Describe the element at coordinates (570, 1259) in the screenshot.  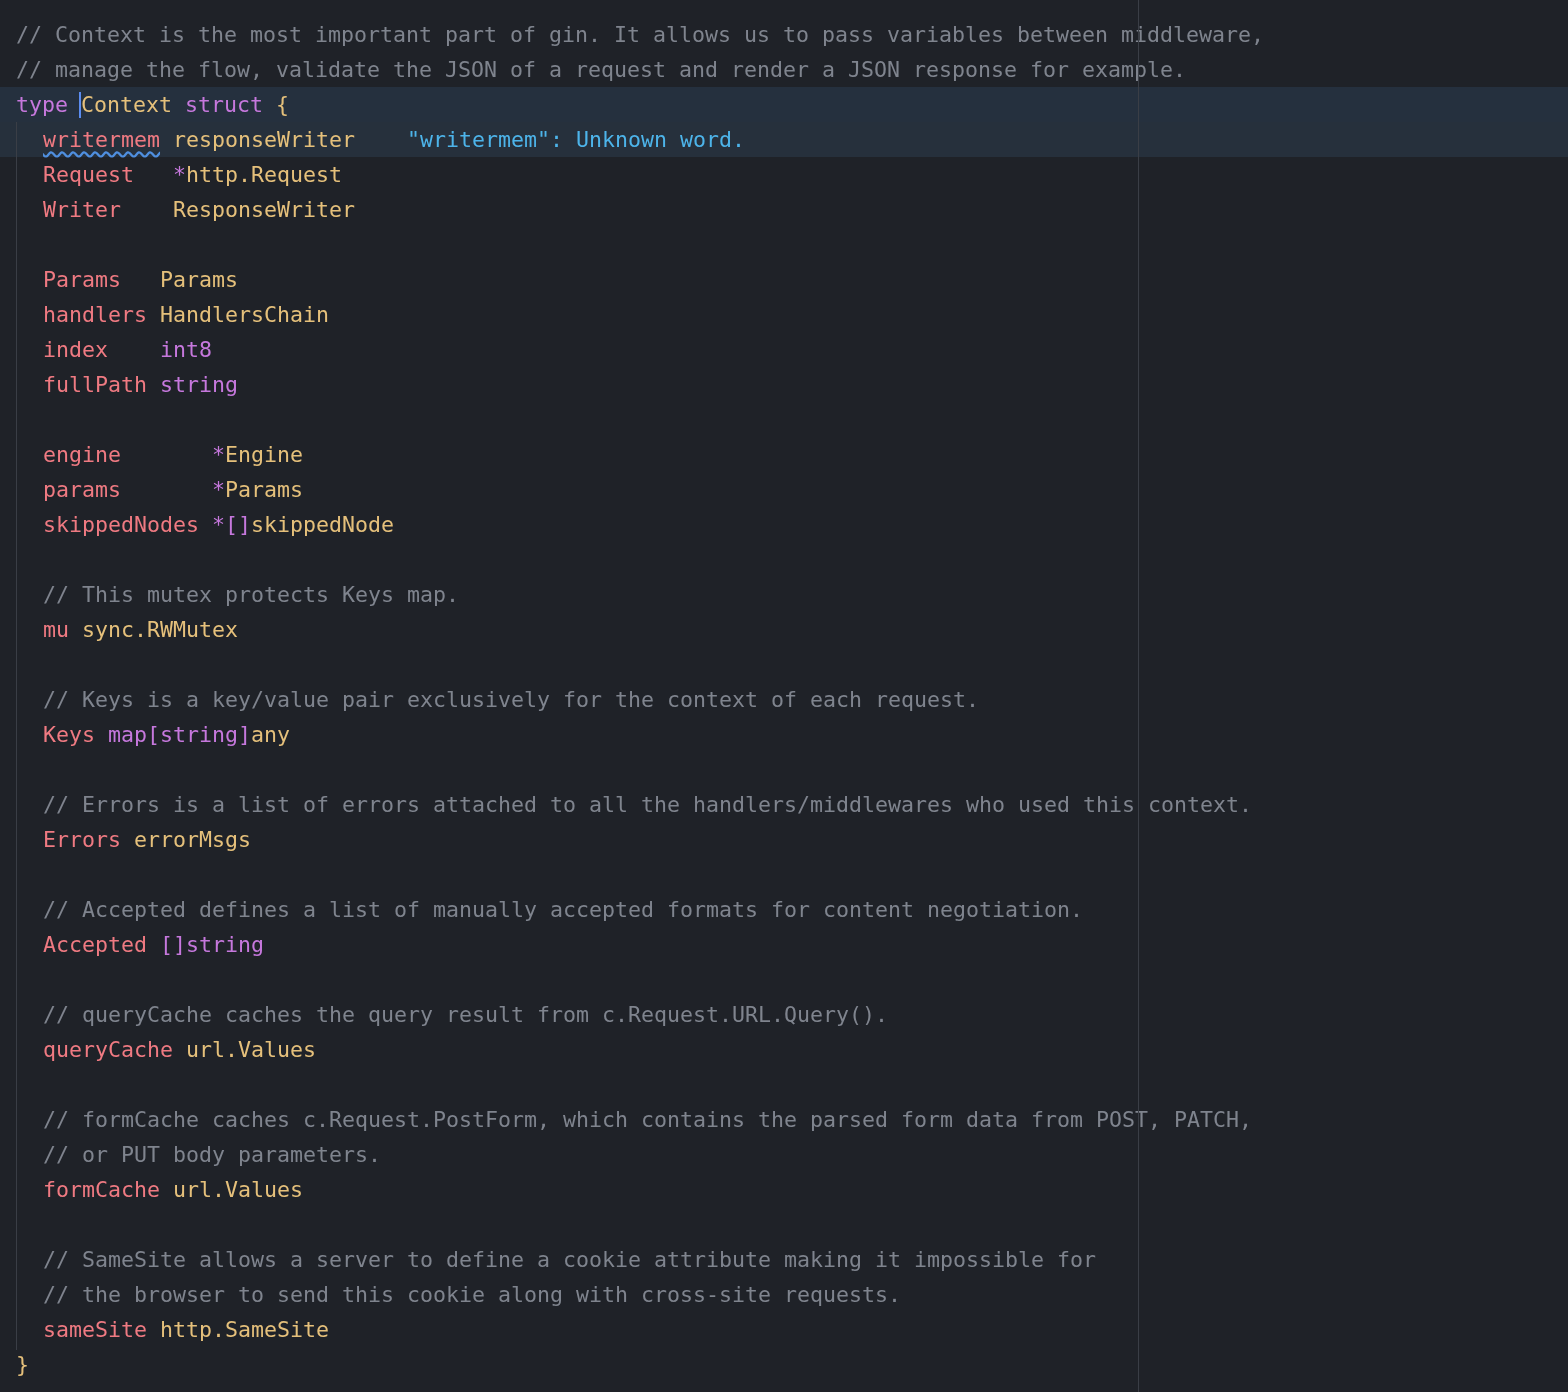
I see `code-comment: // SameSite allows a server to define a cookie attribute making it impossible for` at that location.